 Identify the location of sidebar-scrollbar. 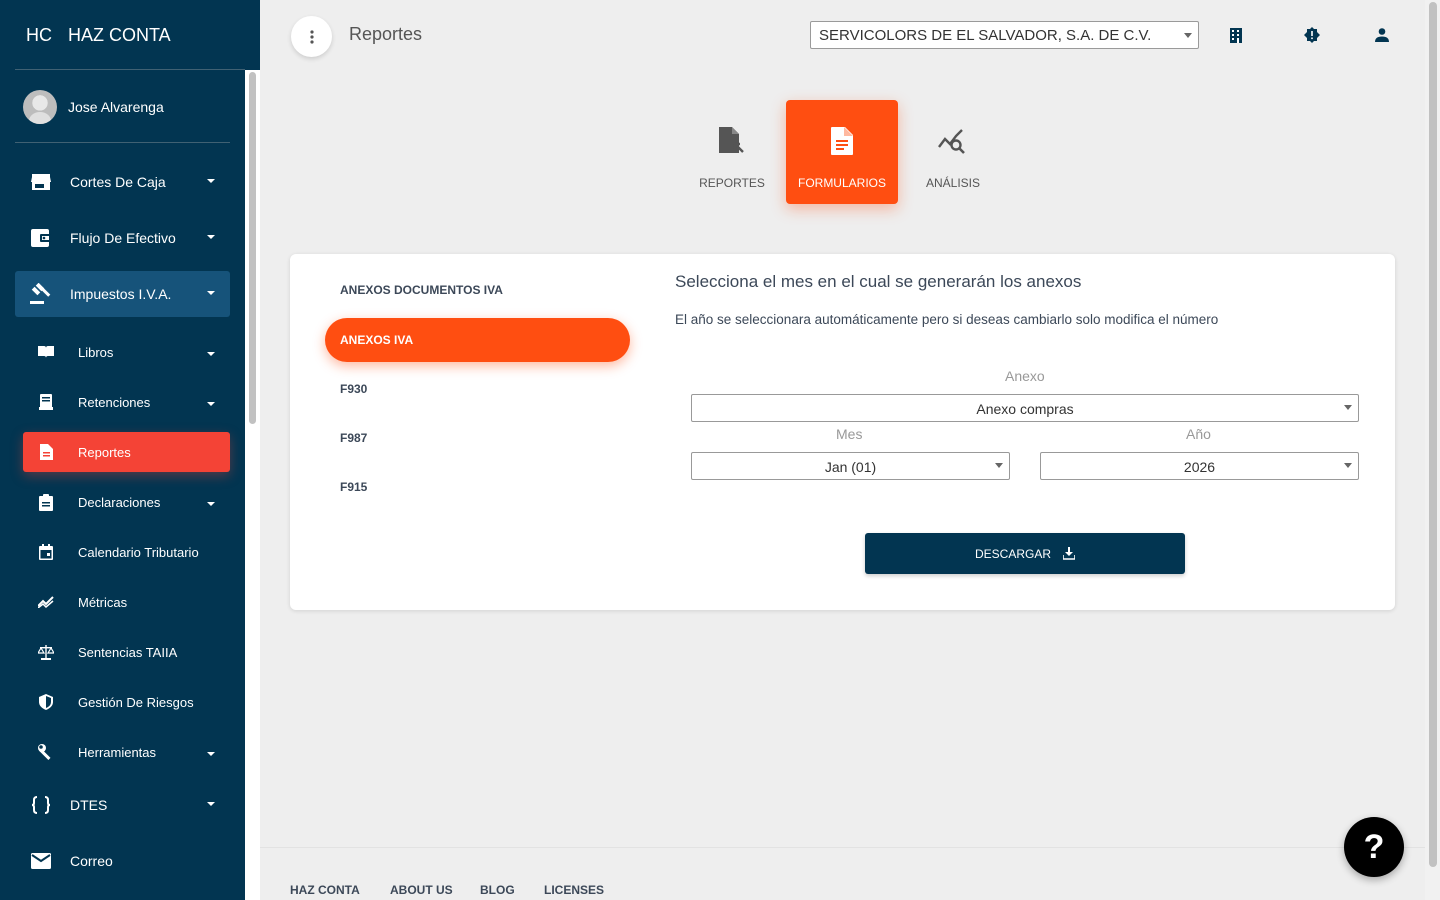
(252, 248).